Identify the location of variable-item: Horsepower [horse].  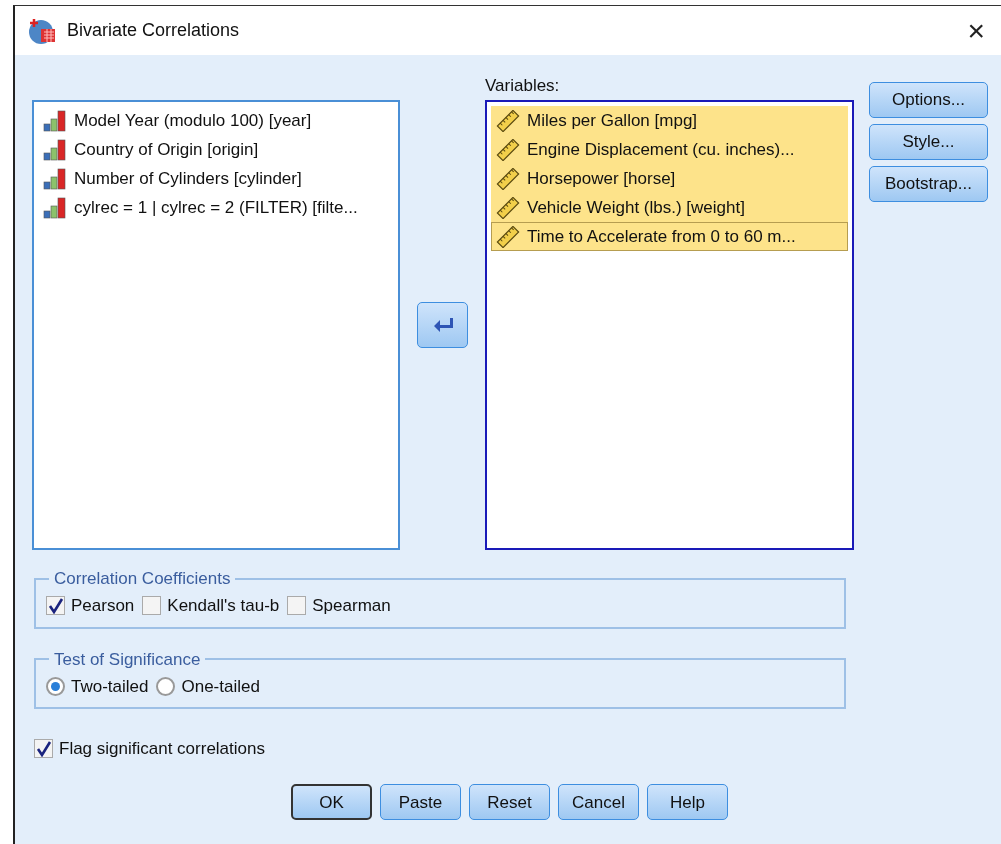
(669, 178).